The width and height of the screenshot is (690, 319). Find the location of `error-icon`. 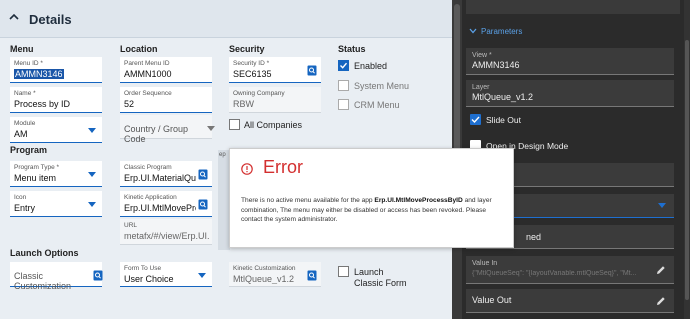

error-icon is located at coordinates (247, 169).